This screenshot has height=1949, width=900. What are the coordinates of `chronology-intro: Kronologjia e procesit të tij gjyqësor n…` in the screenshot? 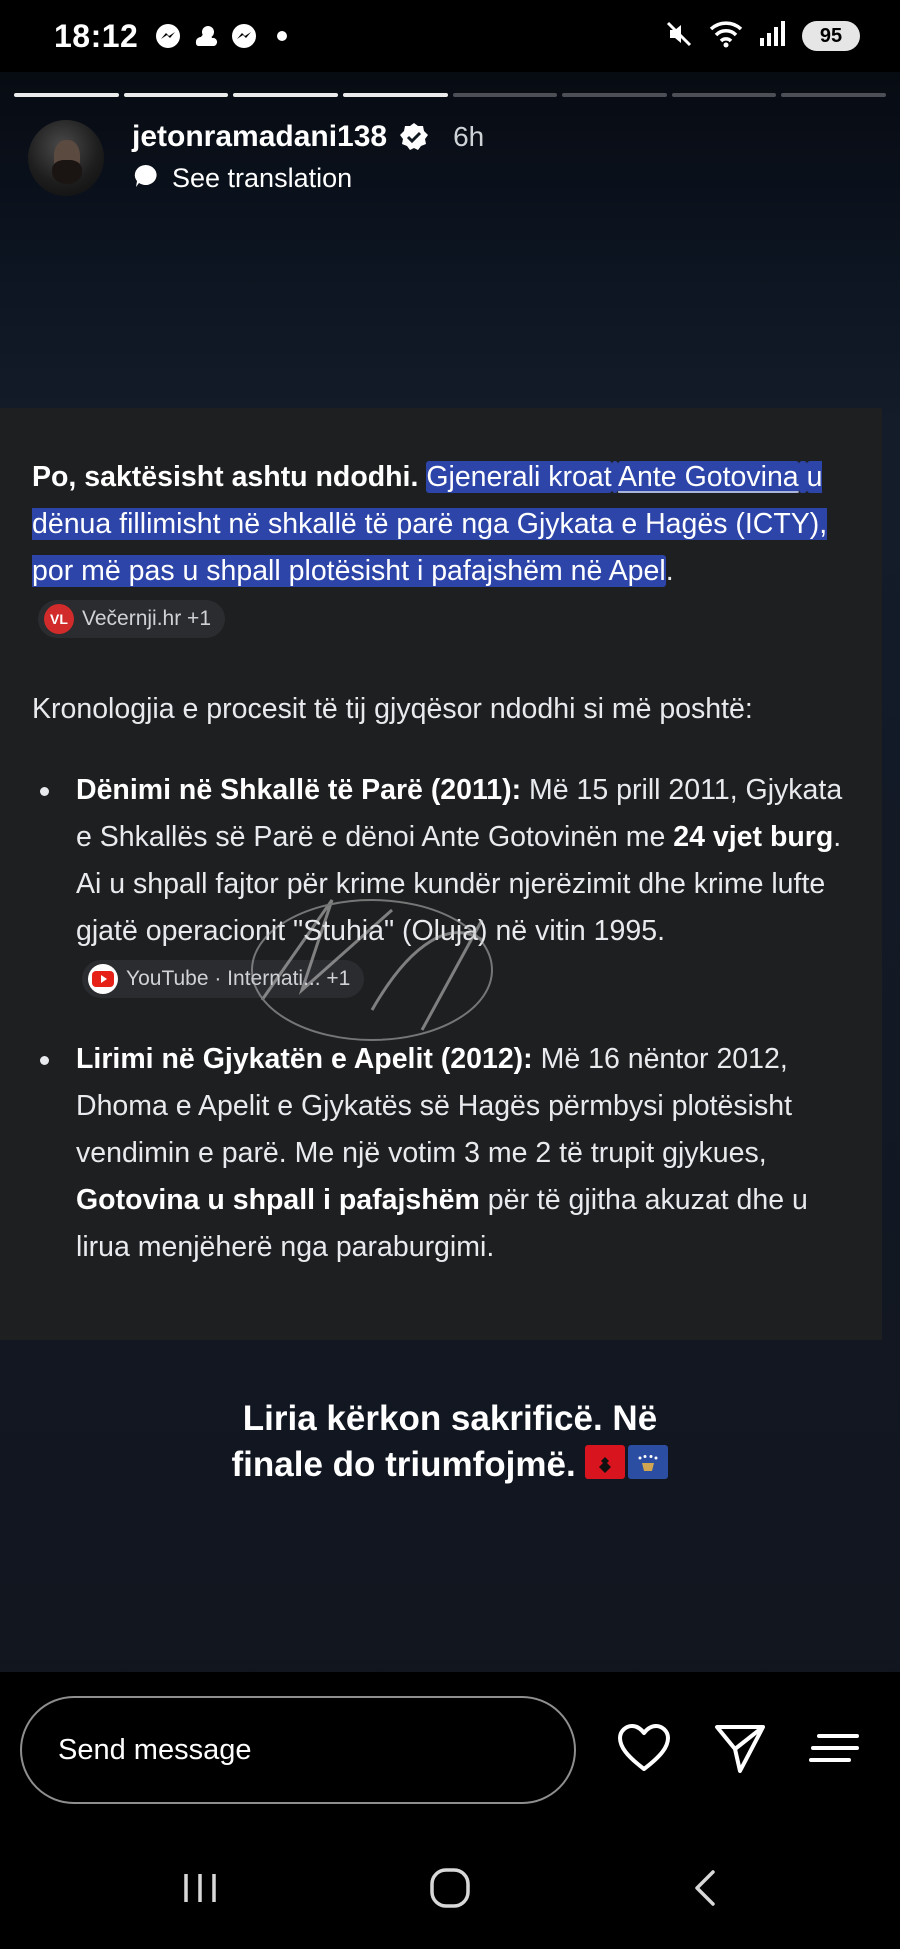 It's located at (392, 709).